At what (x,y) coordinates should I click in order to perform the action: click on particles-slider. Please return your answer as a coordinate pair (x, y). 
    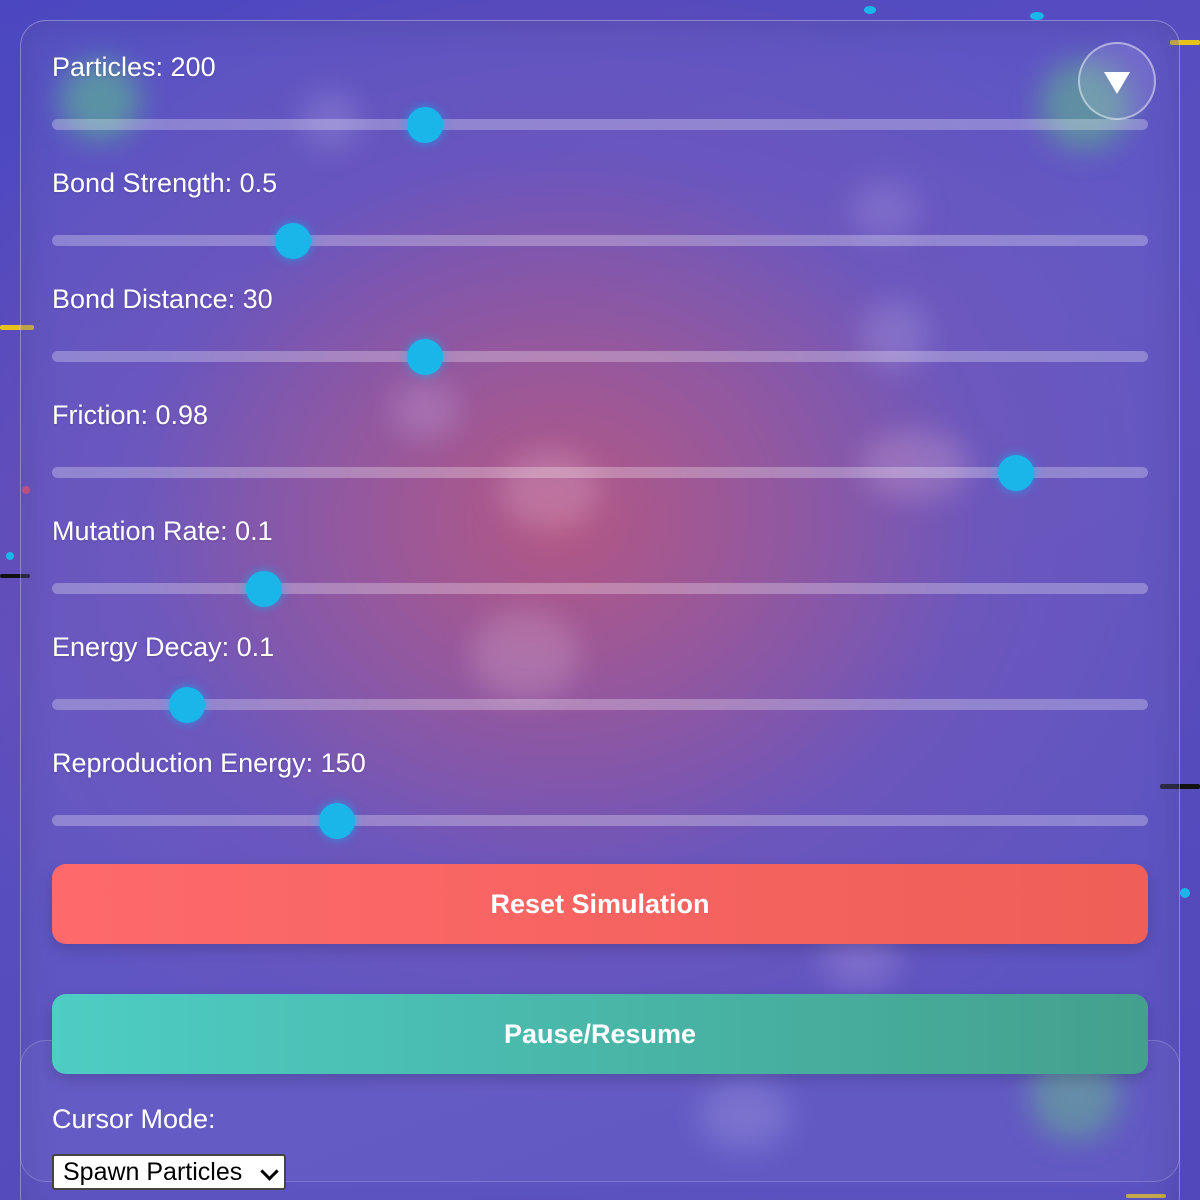
    Looking at the image, I should click on (600, 125).